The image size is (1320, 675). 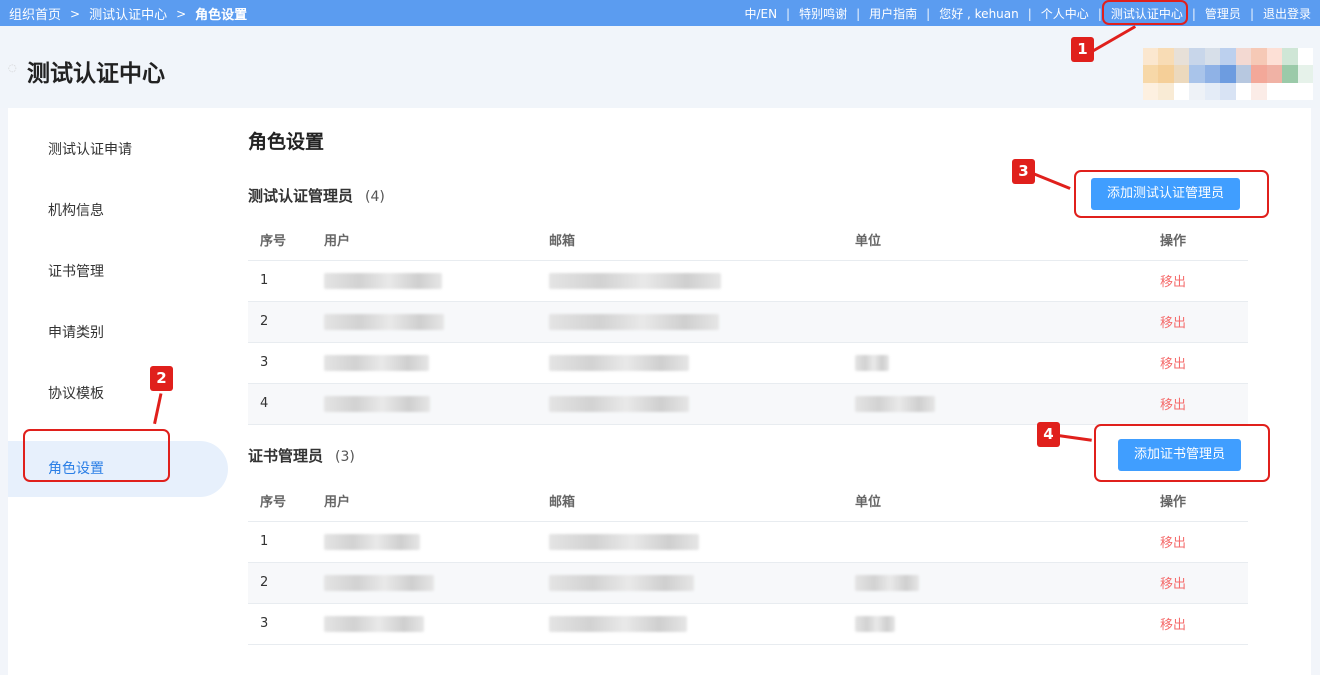 What do you see at coordinates (118, 333) in the screenshot?
I see `sidebar-item-apply-category: 申请类别` at bounding box center [118, 333].